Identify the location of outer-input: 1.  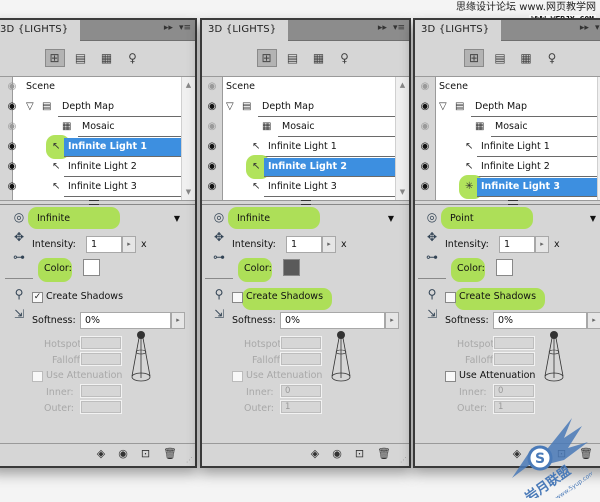
(301, 407).